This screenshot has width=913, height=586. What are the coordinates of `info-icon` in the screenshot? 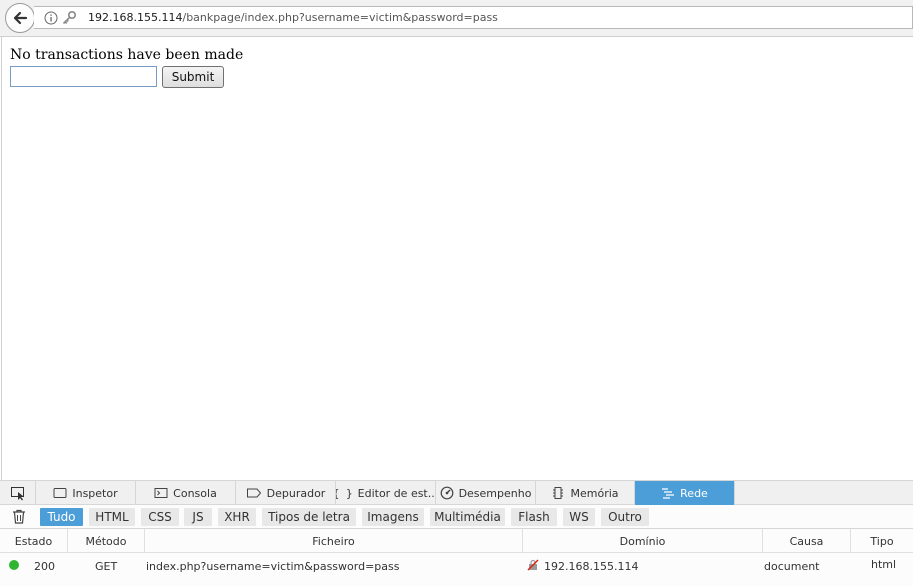 It's located at (51, 18).